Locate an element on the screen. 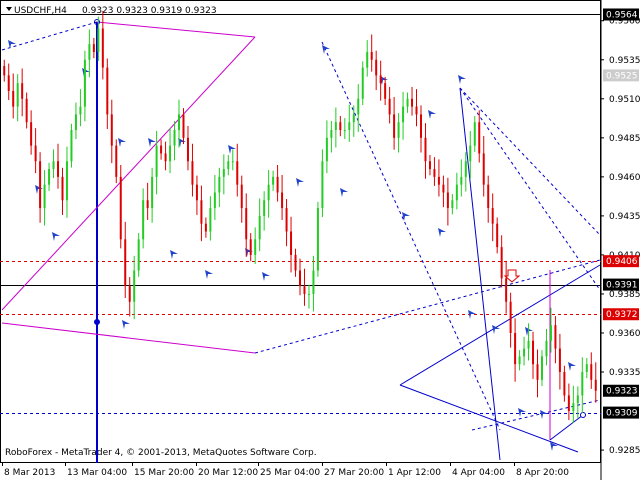  price-label: 0.9391 is located at coordinates (622, 286).